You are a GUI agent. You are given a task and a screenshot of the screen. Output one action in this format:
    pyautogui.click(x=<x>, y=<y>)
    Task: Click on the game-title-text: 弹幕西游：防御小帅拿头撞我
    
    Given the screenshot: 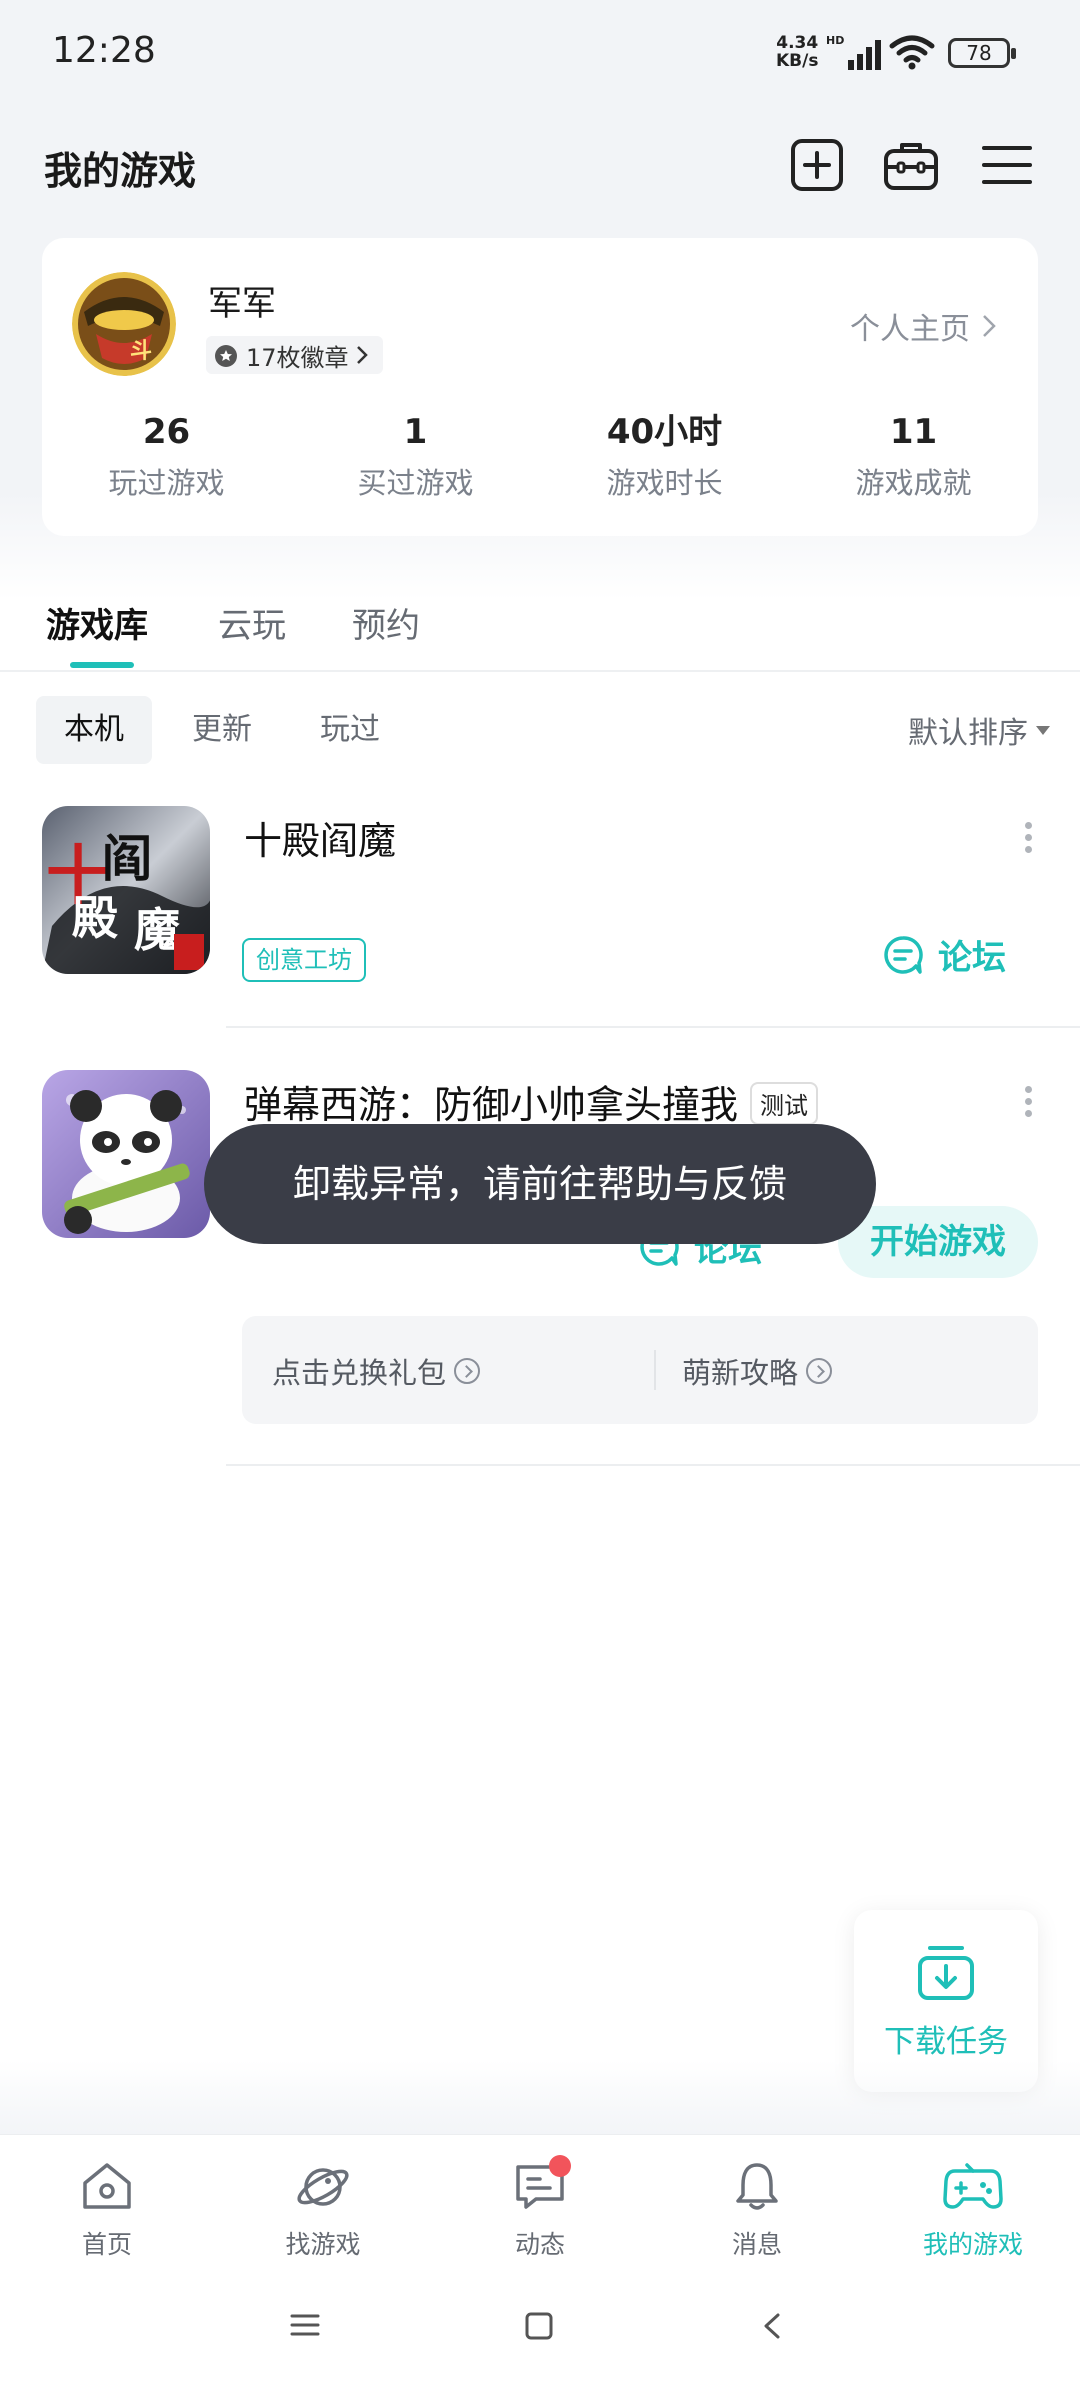 What is the action you would take?
    pyautogui.click(x=491, y=1105)
    